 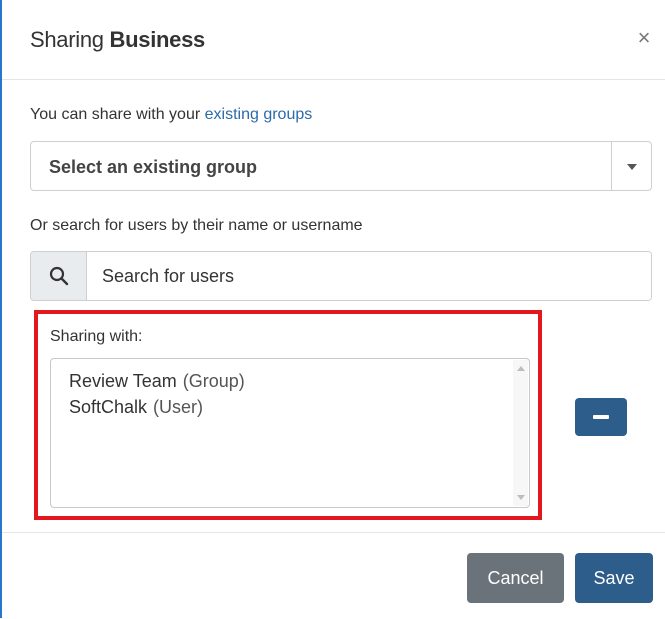 What do you see at coordinates (521, 368) in the screenshot?
I see `scroll-up-icon` at bounding box center [521, 368].